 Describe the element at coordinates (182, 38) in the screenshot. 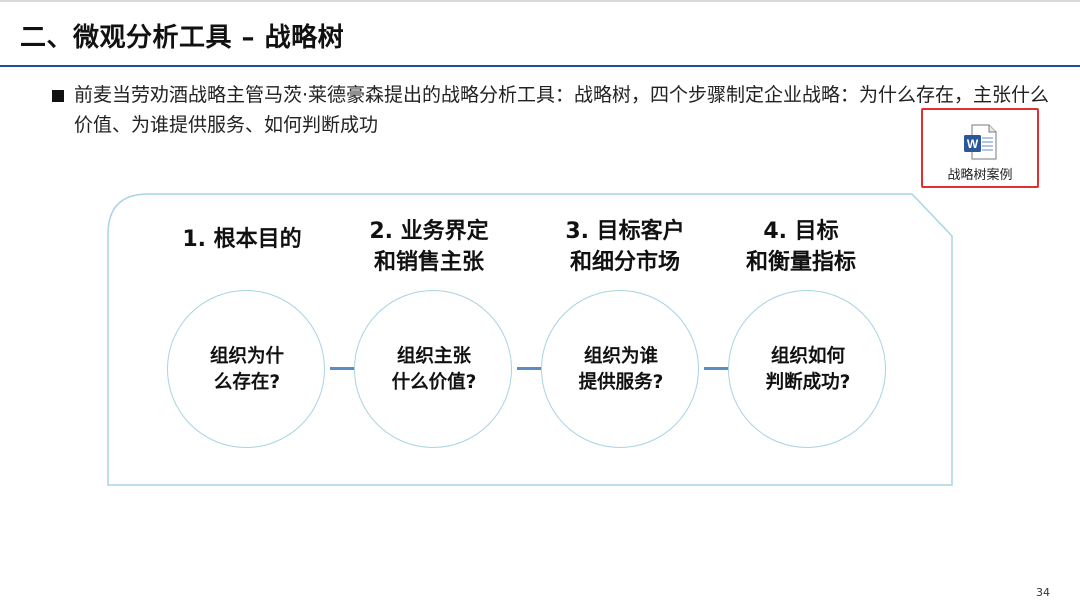

I see `slide-title: 二、微观分析工具 – 战略树` at that location.